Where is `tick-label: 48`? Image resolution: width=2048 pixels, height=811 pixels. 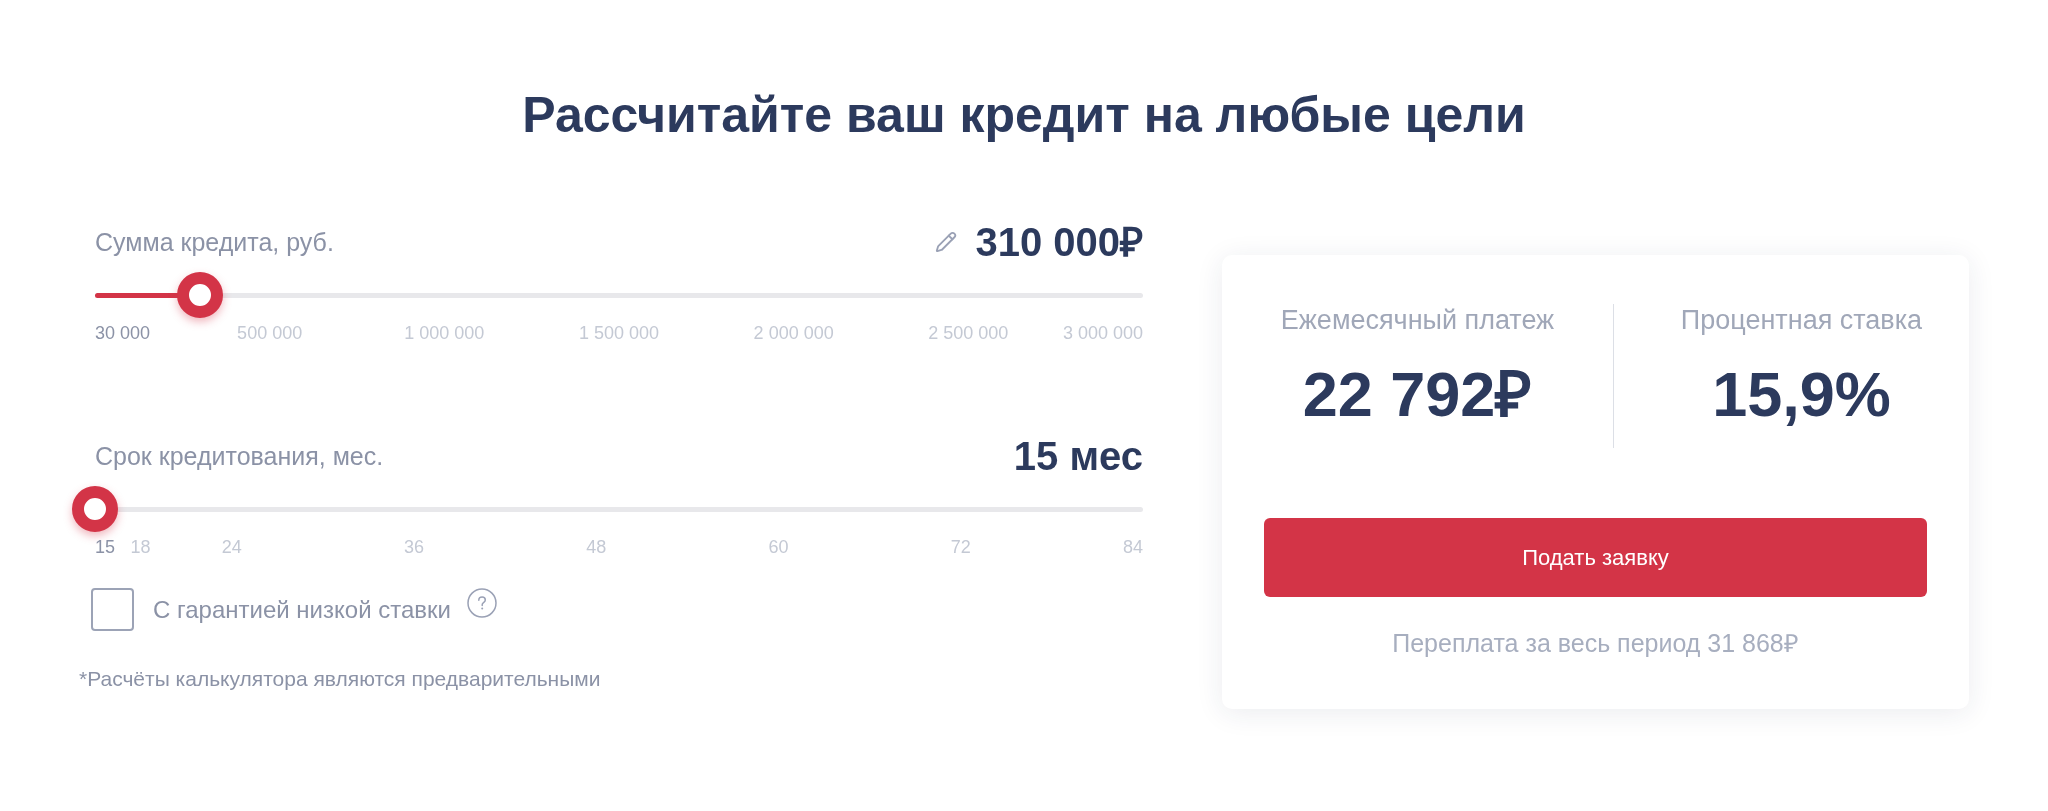
tick-label: 48 is located at coordinates (596, 547).